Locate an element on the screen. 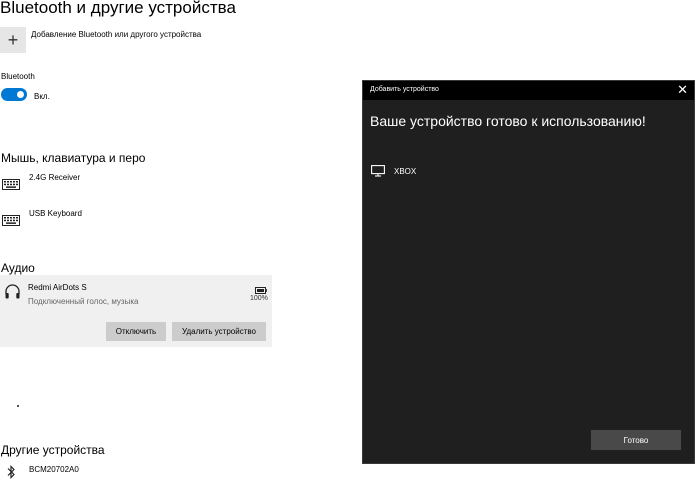 This screenshot has height=483, width=700. paired-device-item: XBOX is located at coordinates (393, 173).